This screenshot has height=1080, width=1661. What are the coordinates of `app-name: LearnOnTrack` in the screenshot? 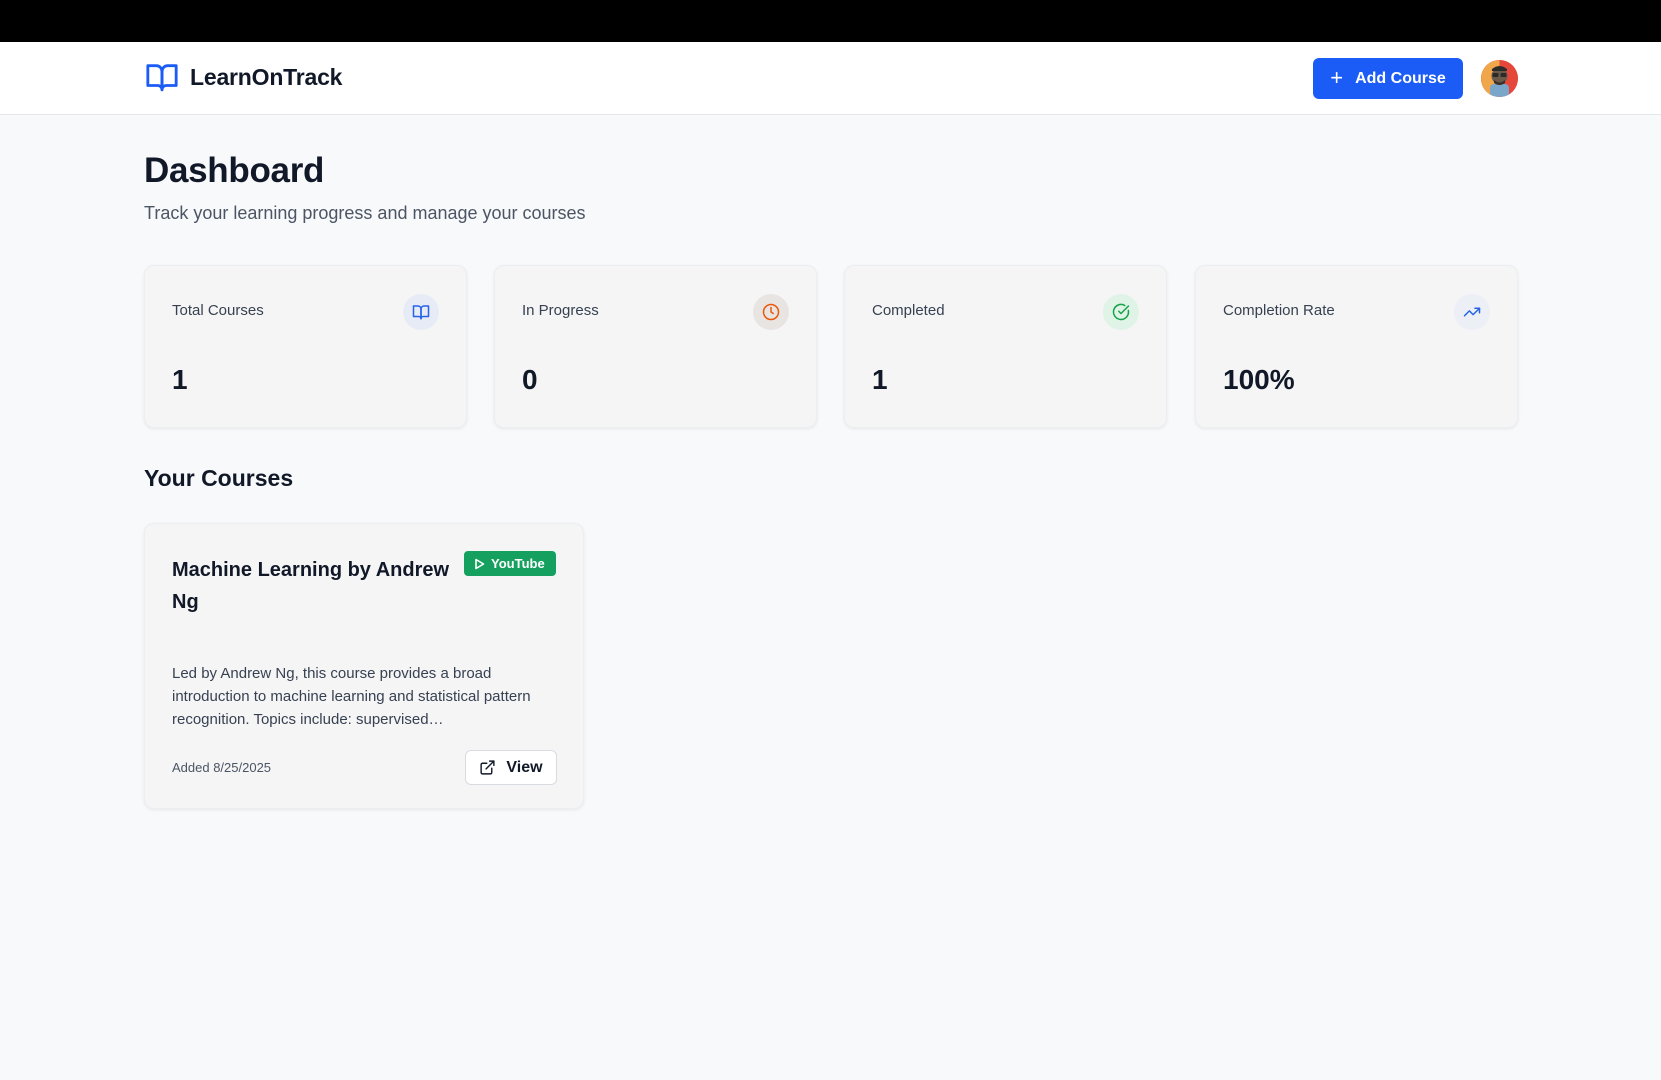 It's located at (266, 76).